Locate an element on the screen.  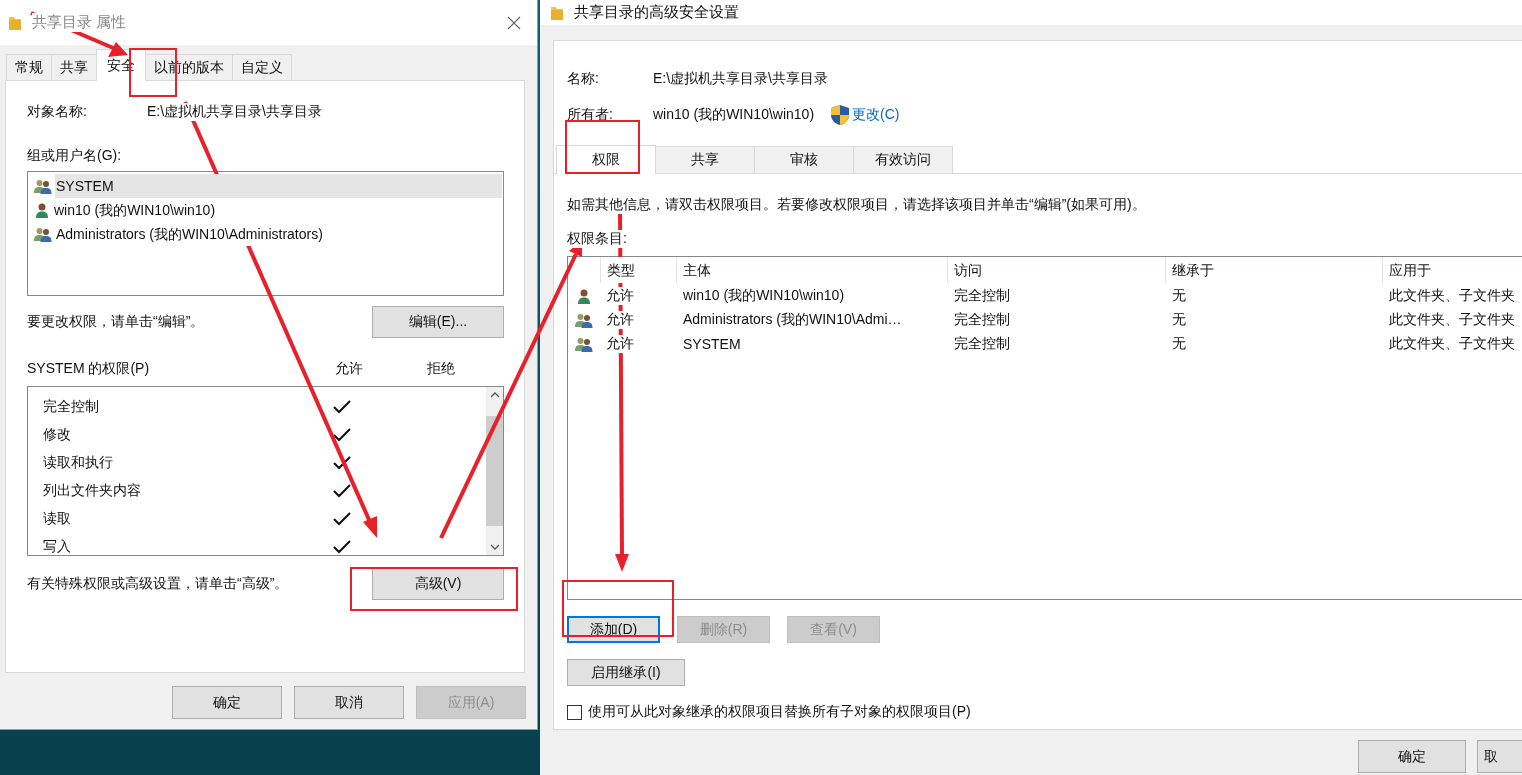
hint-text: 有关特殊权限或高级设置，请单击“高级”。 is located at coordinates (158, 584).